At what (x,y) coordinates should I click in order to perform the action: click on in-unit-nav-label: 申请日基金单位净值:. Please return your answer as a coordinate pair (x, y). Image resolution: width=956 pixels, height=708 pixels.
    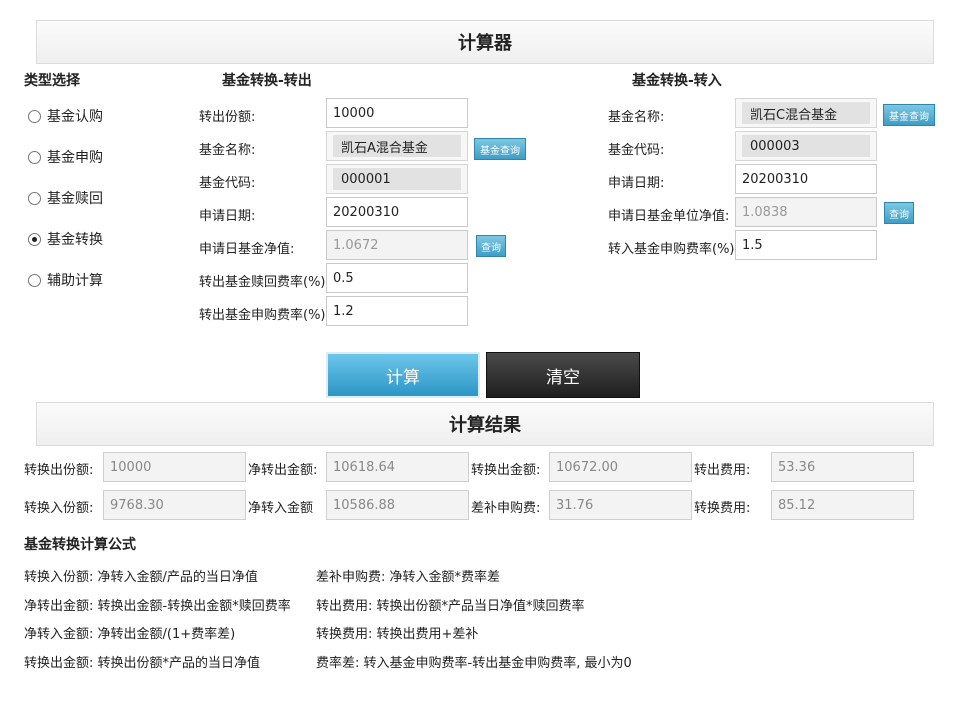
    Looking at the image, I should click on (669, 216).